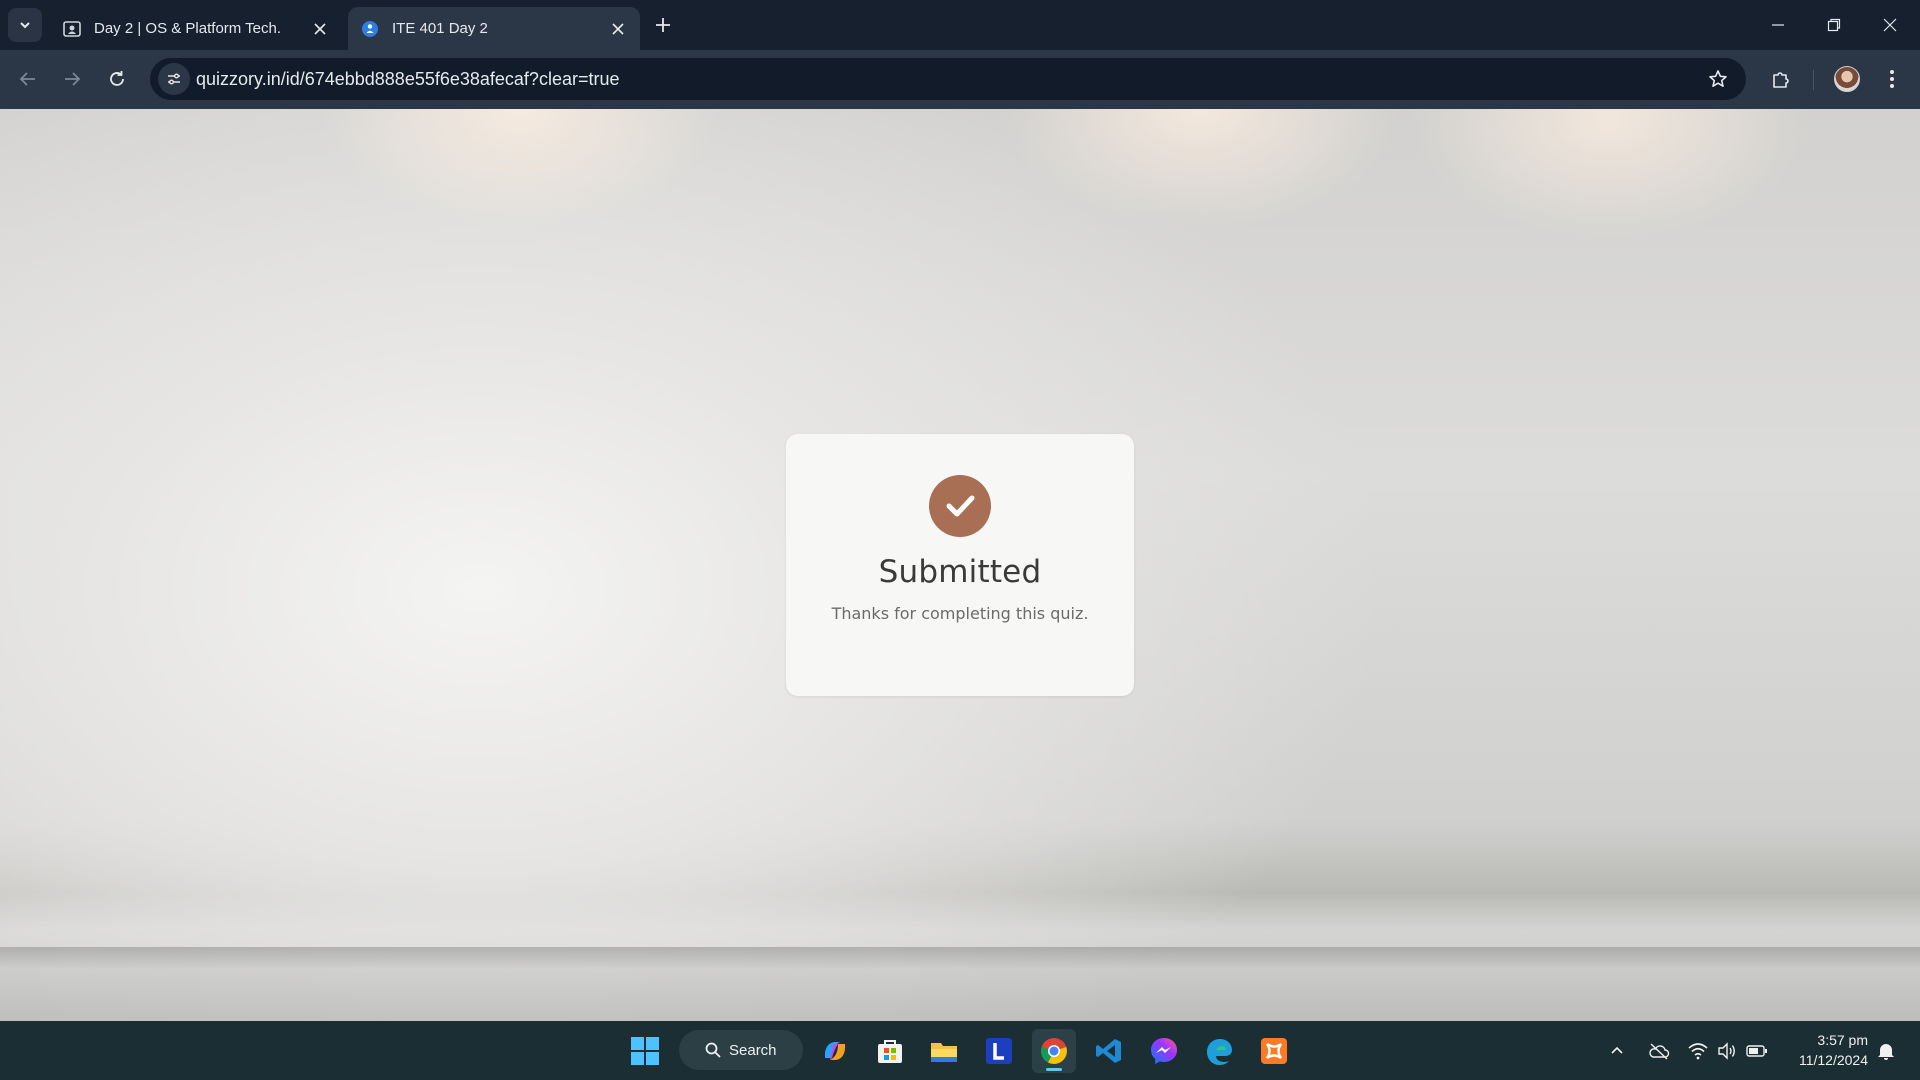 This screenshot has width=1920, height=1080. What do you see at coordinates (1617, 1051) in the screenshot?
I see `chevron-up-icon` at bounding box center [1617, 1051].